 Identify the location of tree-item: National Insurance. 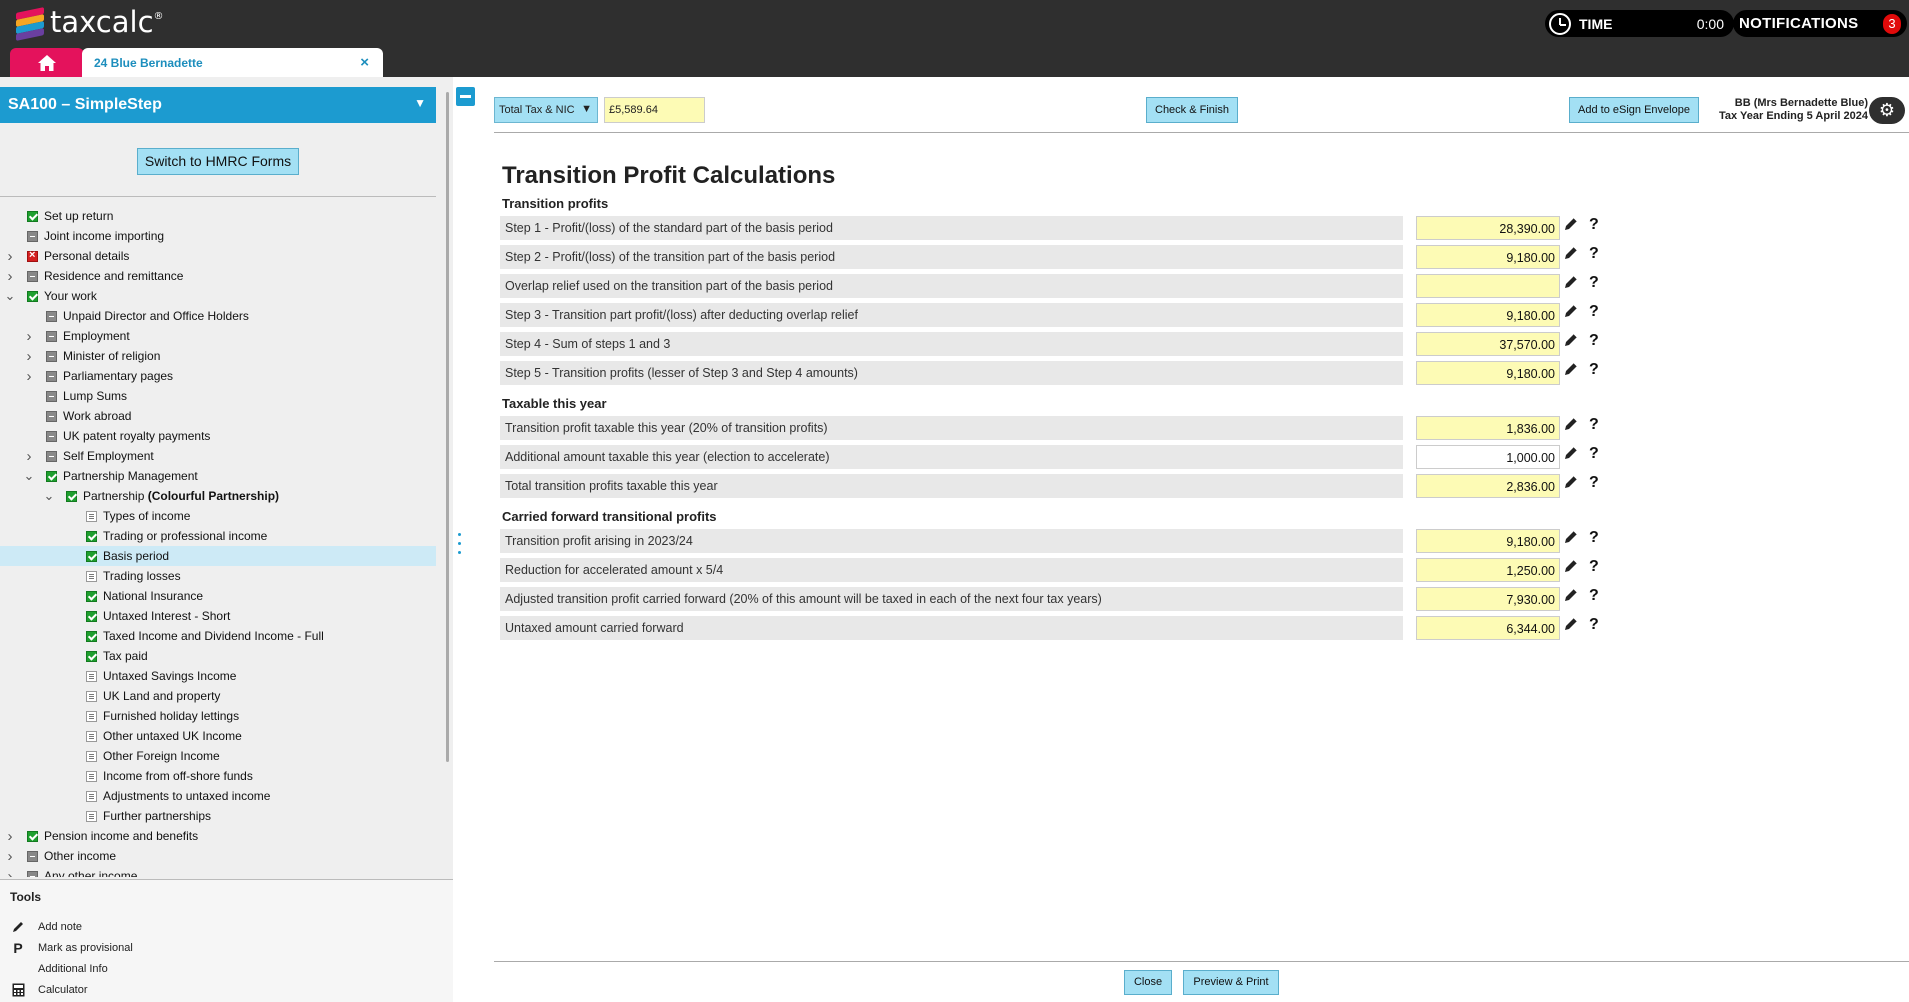
(218, 596).